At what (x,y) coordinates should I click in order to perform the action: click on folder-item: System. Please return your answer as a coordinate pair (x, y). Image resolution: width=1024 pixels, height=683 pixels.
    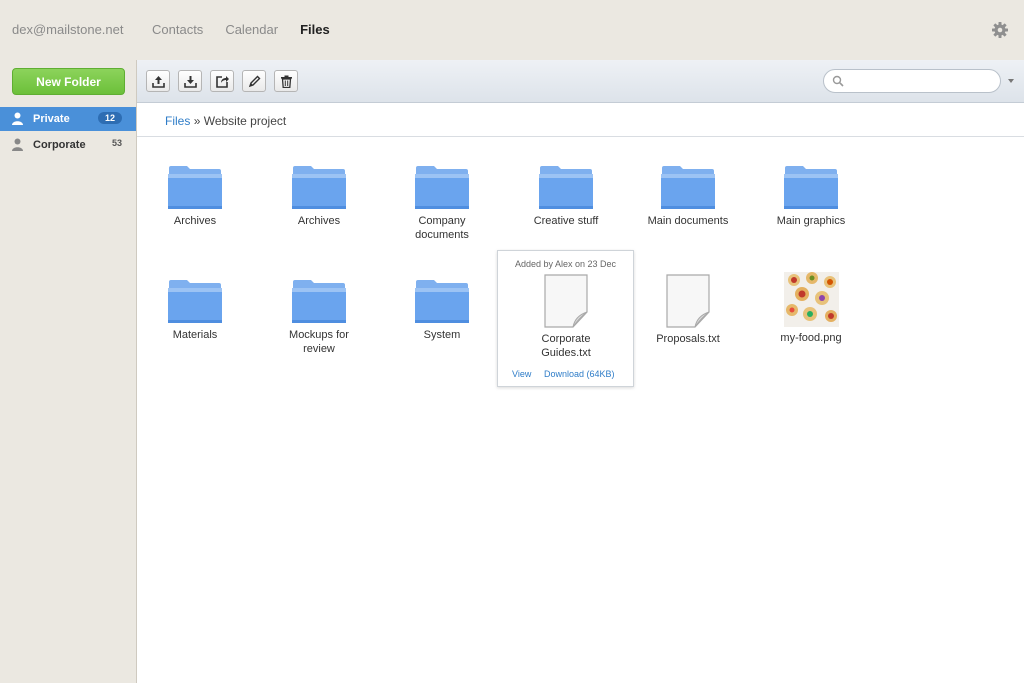
    Looking at the image, I should click on (442, 310).